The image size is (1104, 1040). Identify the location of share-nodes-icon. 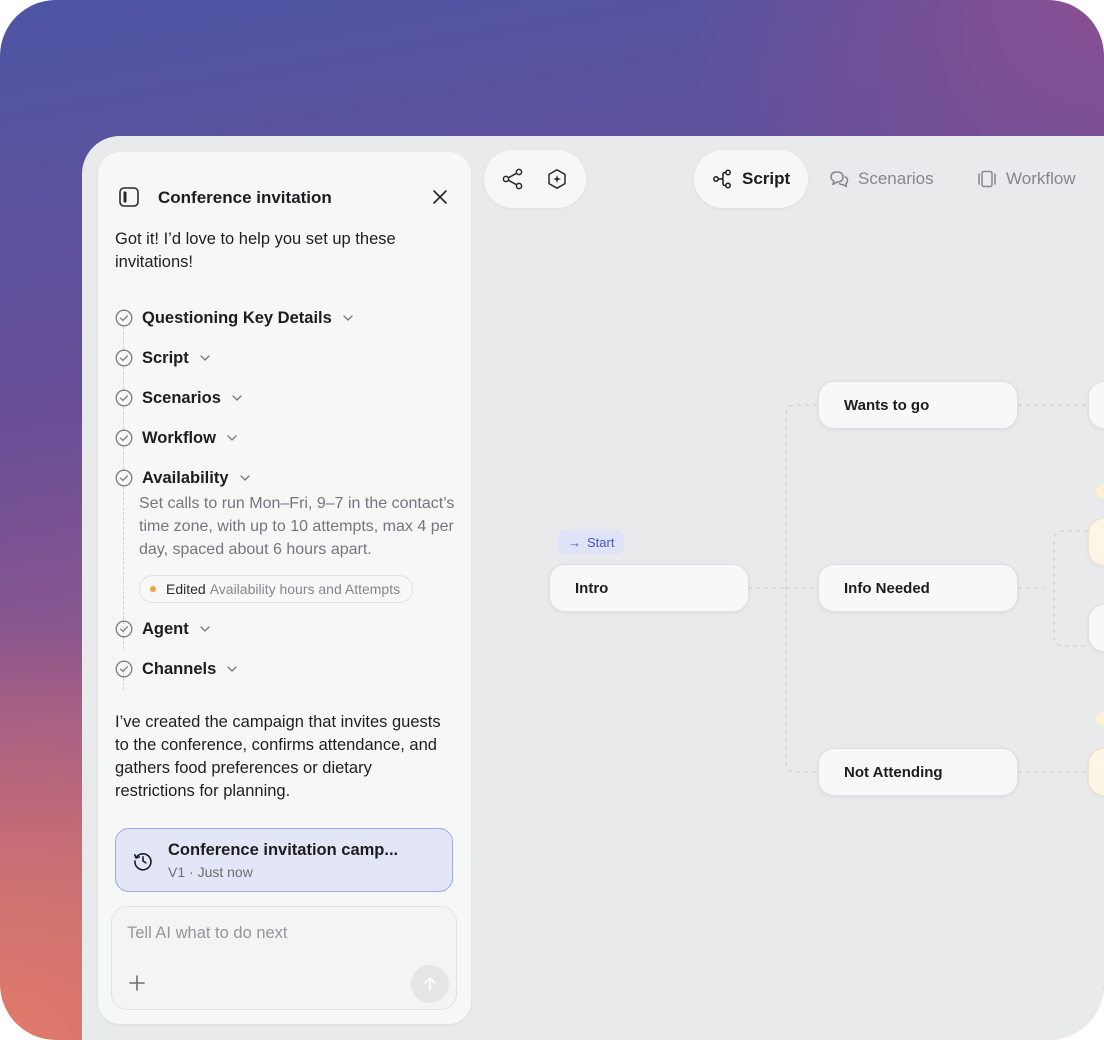
(513, 179).